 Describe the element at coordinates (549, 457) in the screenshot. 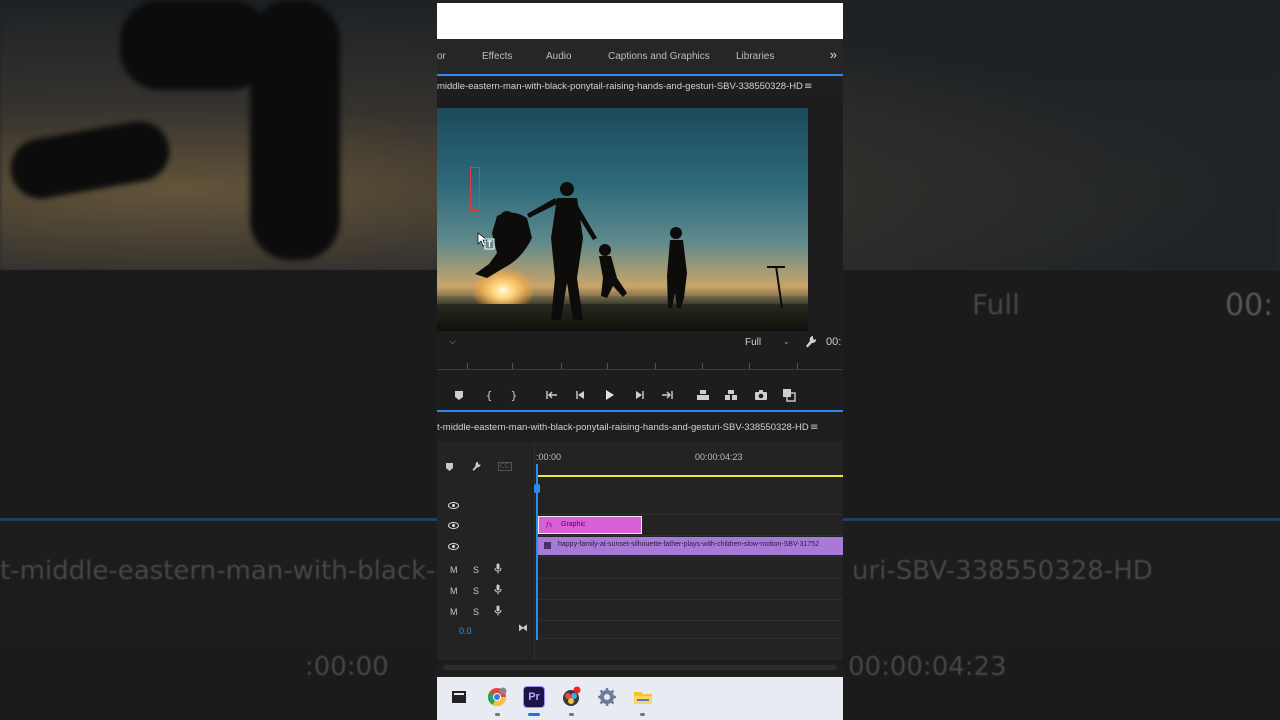

I see `timecode-start: :00:00` at that location.